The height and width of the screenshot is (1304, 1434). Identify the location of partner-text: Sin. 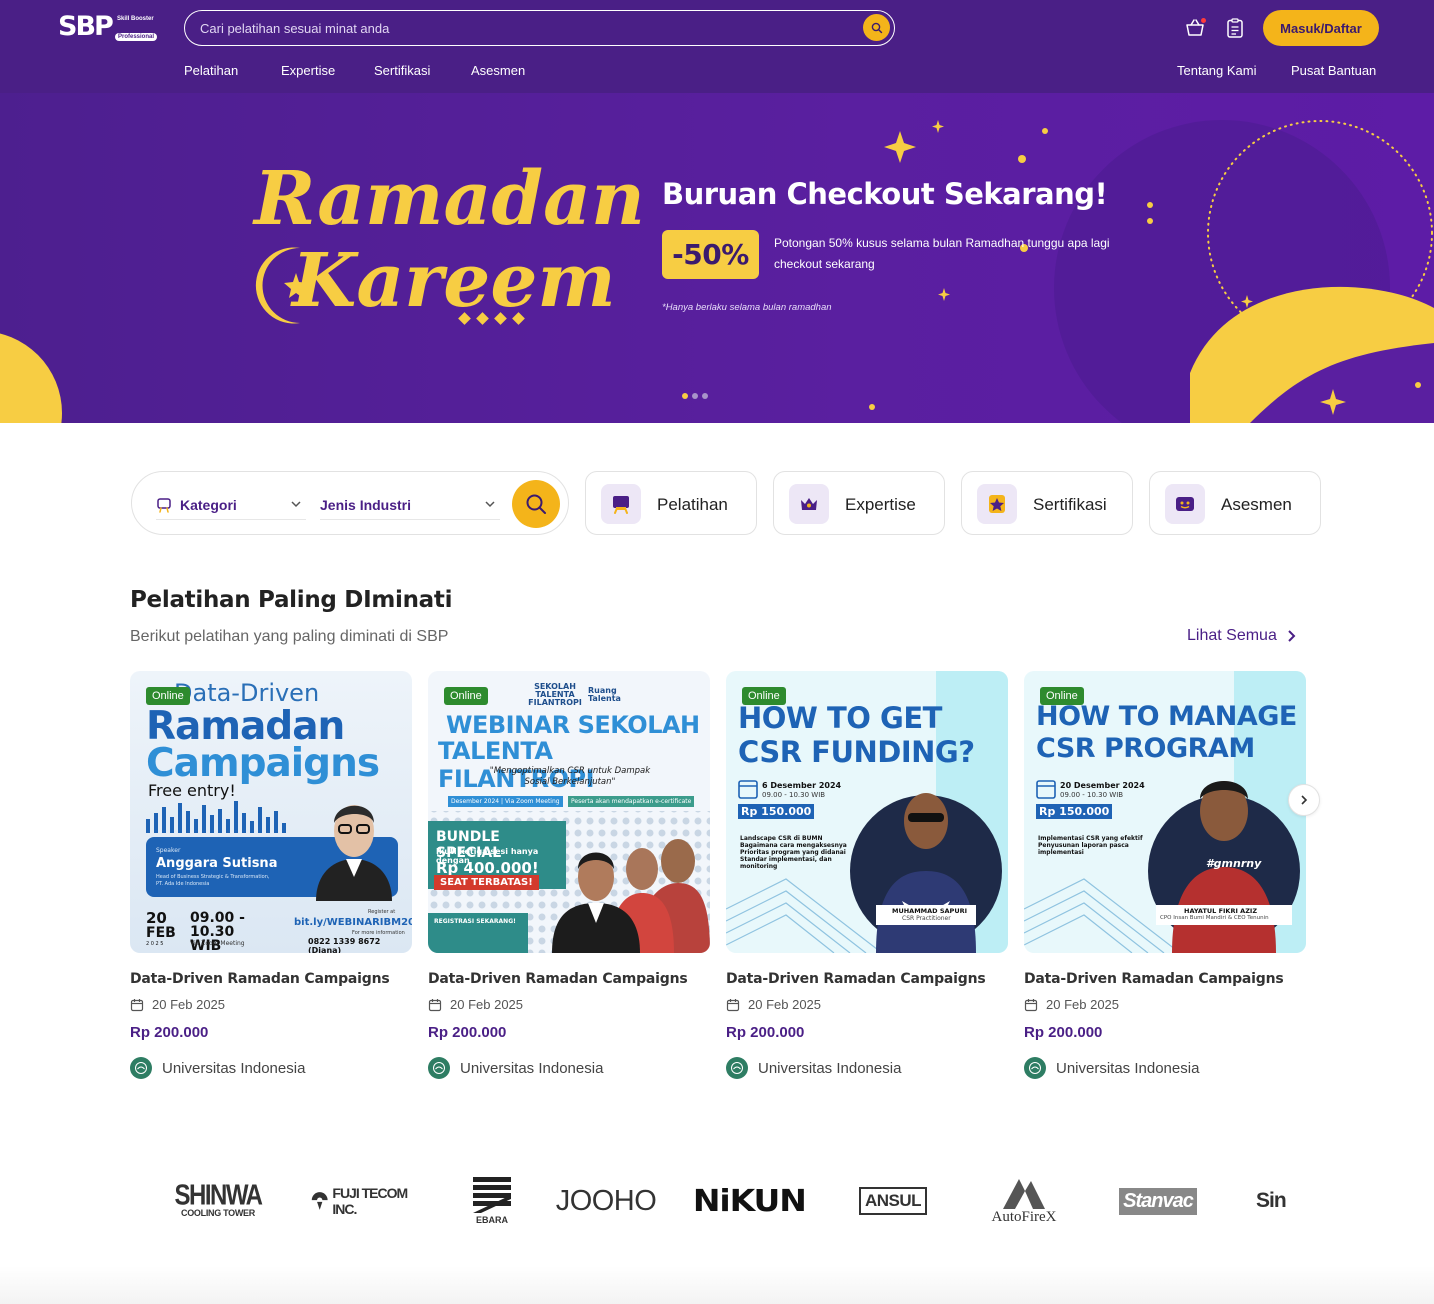
(1271, 1200).